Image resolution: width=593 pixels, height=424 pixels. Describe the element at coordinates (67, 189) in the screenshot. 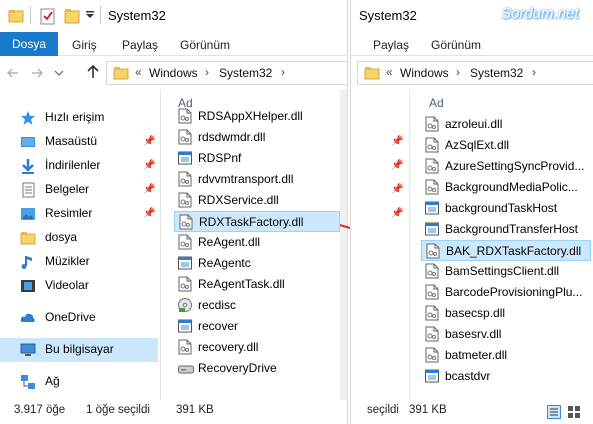

I see `nav-label: Belgeler` at that location.